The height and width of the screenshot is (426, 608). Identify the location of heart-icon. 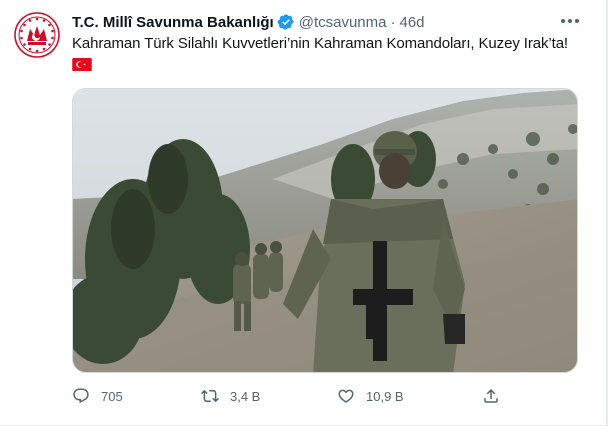
(346, 396).